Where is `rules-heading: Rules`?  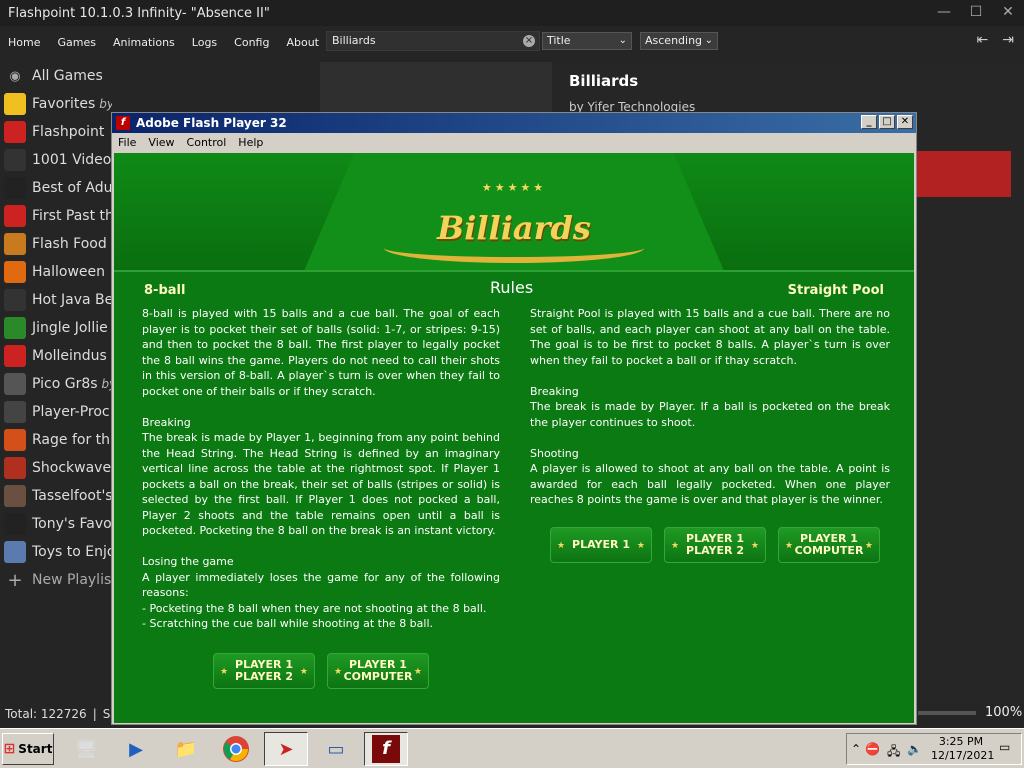 rules-heading: Rules is located at coordinates (512, 287).